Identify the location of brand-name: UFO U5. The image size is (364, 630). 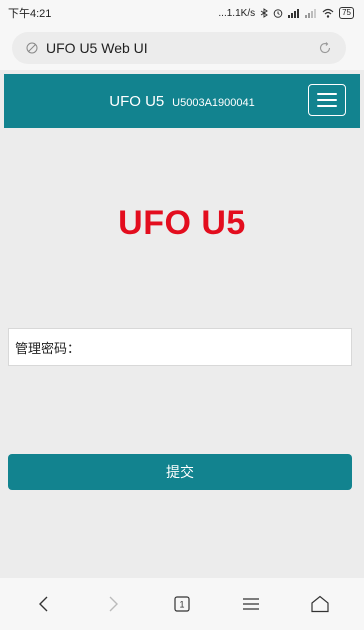
(137, 101).